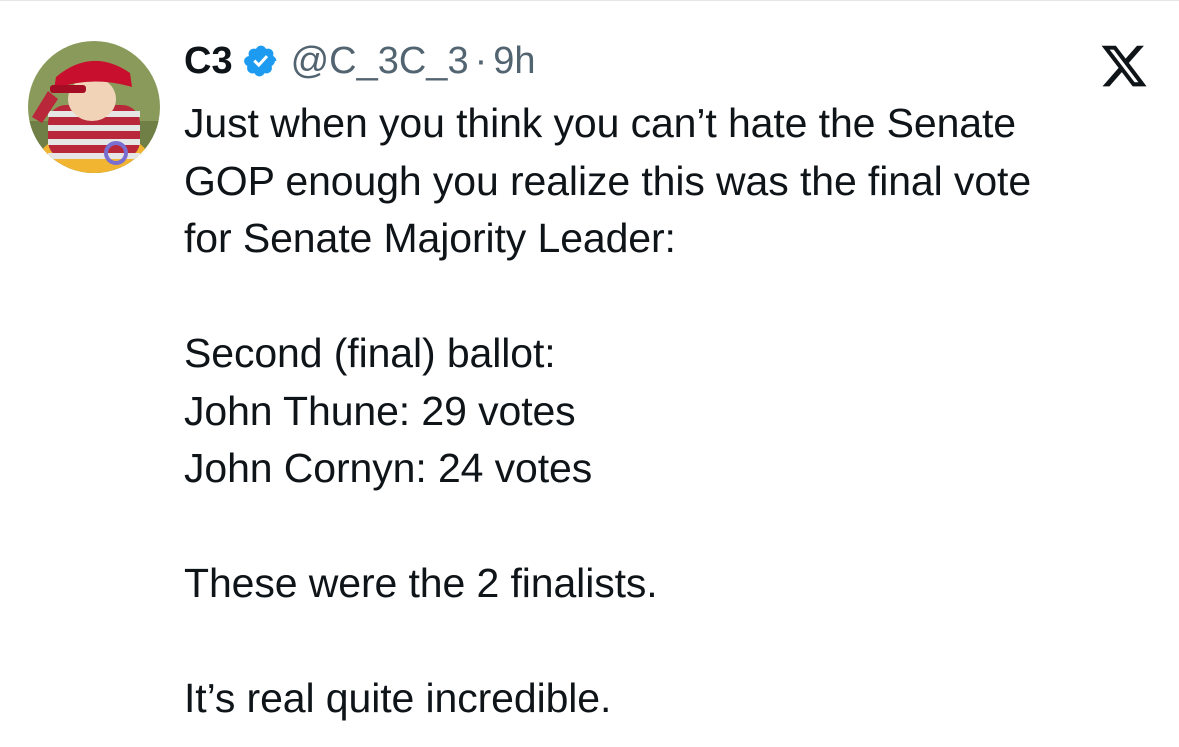 The image size is (1179, 747). Describe the element at coordinates (398, 698) in the screenshot. I see `tweet-paragraph-4: It’s real quite incredible.` at that location.